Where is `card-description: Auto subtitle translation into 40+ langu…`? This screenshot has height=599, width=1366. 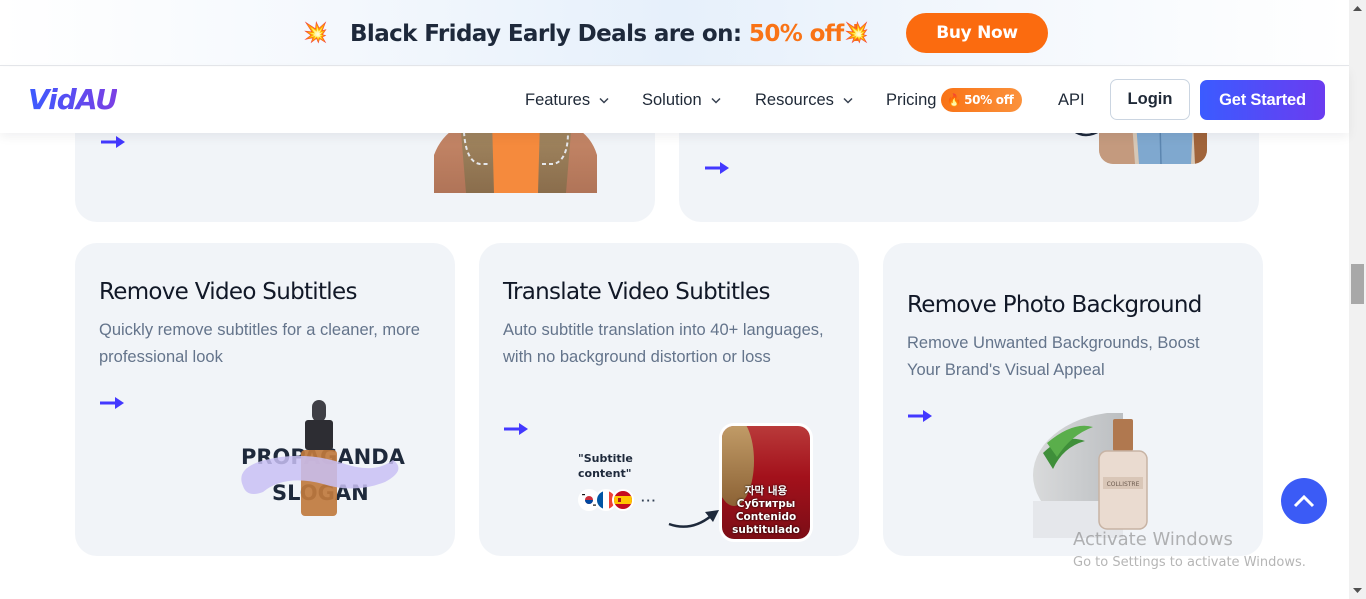
card-description: Auto subtitle translation into 40+ langu… is located at coordinates (663, 343).